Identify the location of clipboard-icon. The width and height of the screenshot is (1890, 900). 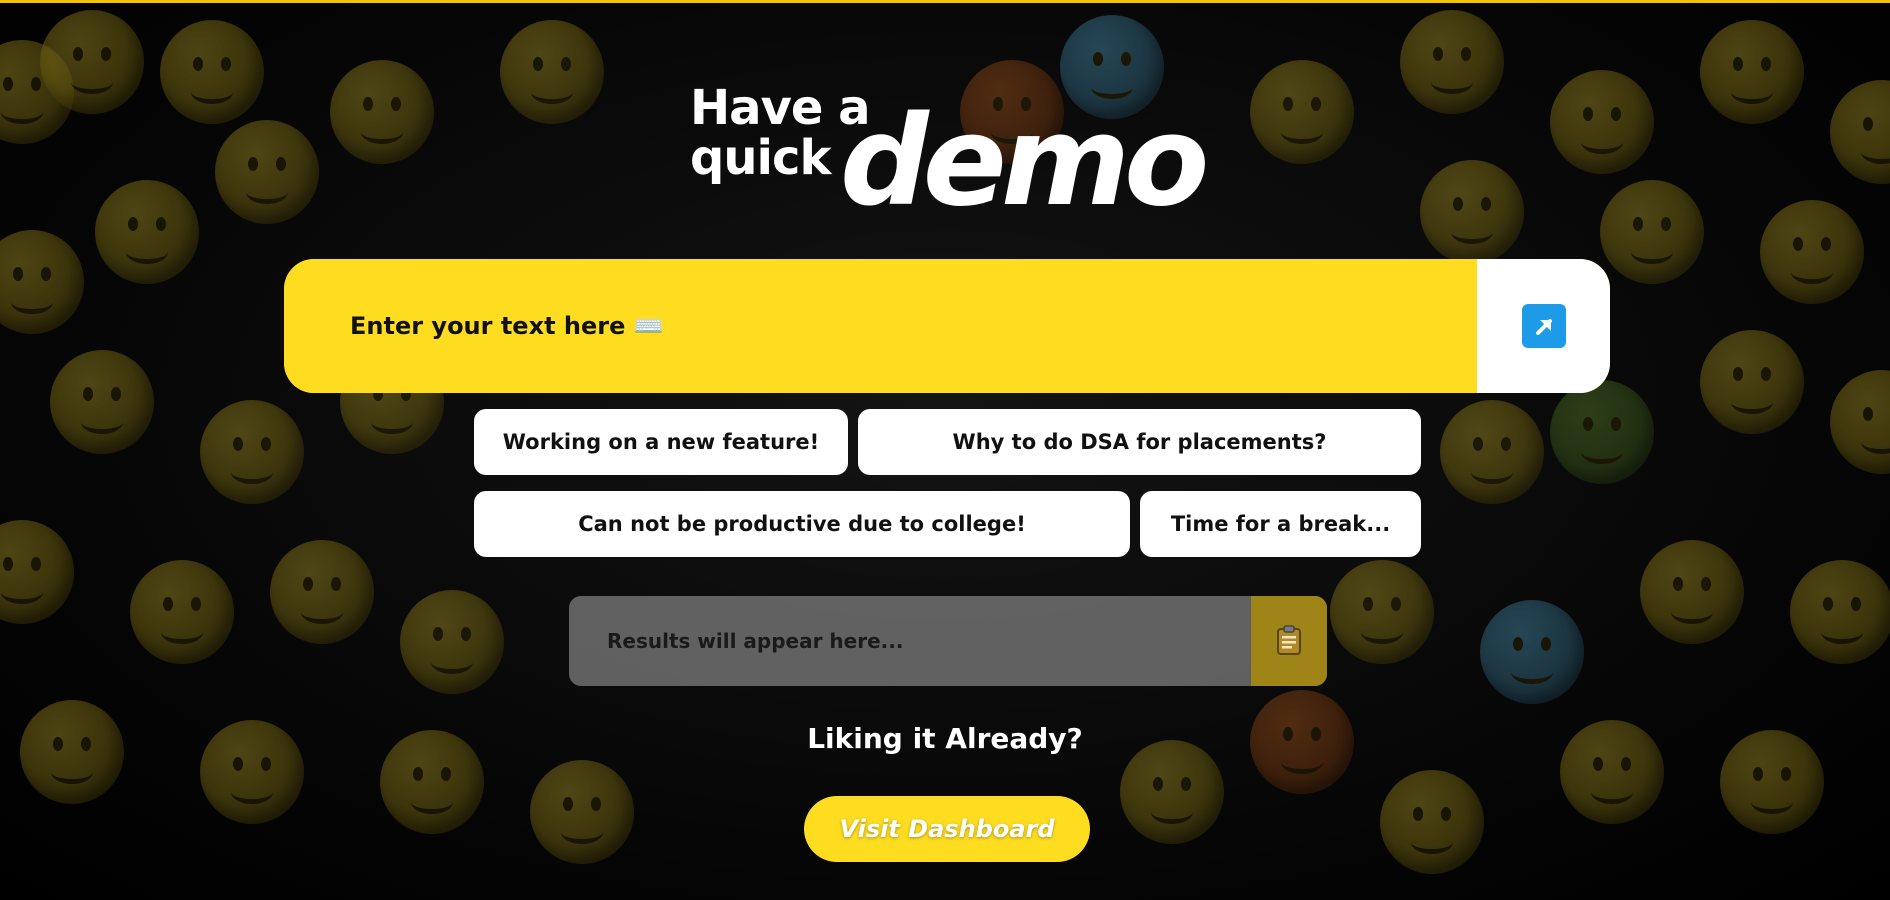
(1289, 641).